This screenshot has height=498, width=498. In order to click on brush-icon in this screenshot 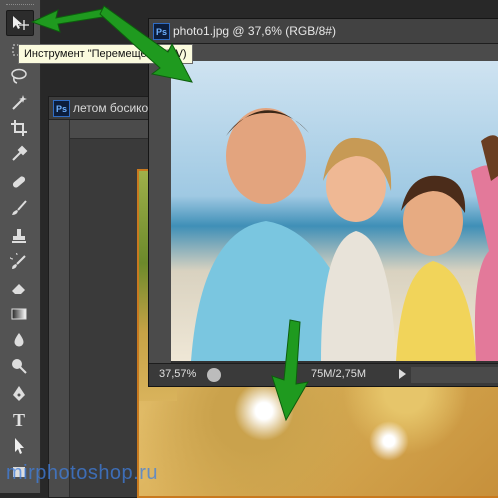, I will do `click(19, 207)`.